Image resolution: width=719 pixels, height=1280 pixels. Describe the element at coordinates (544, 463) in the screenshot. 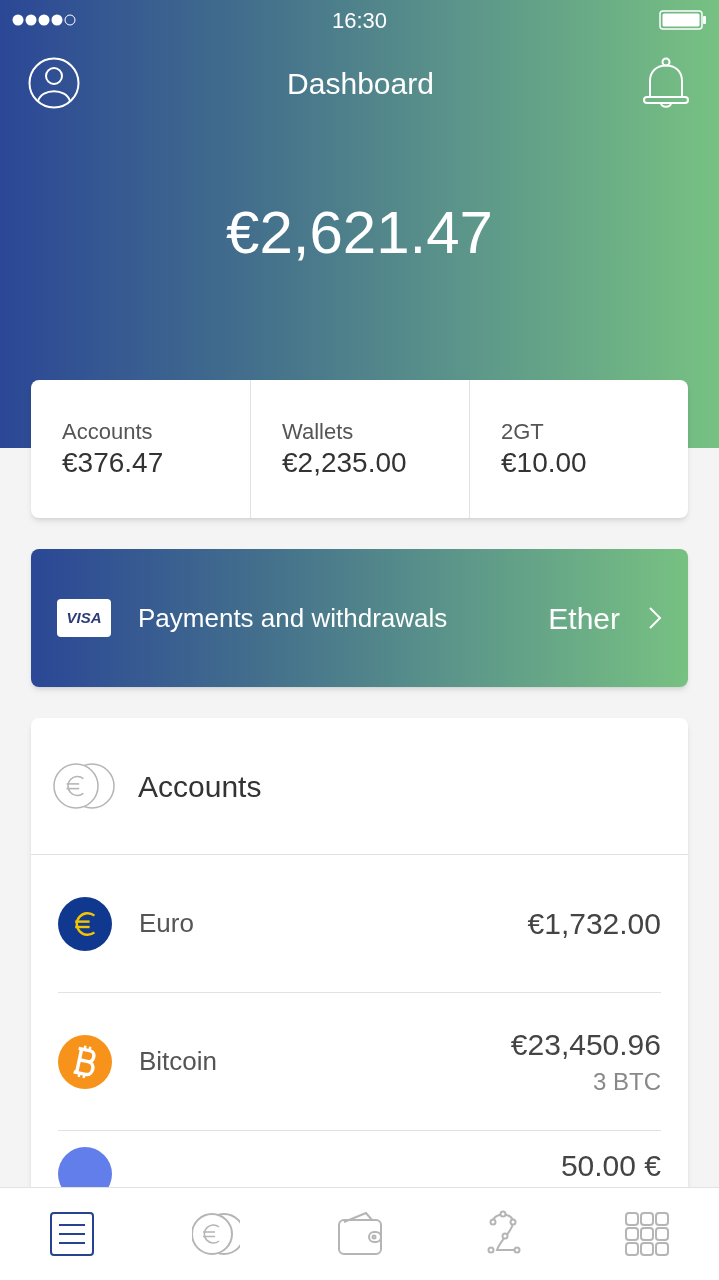

I see `summary-value: €10.00` at that location.